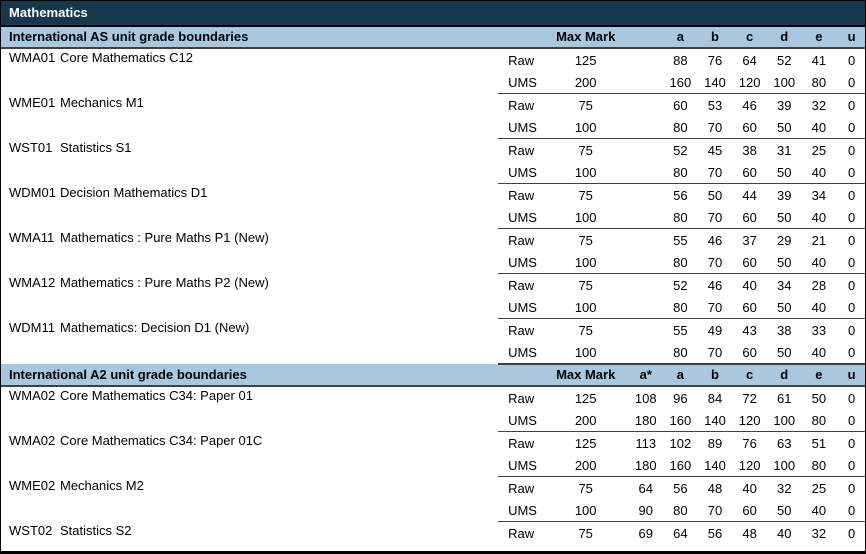 The width and height of the screenshot is (866, 554). Describe the element at coordinates (32, 327) in the screenshot. I see `unit-code: WDM11` at that location.